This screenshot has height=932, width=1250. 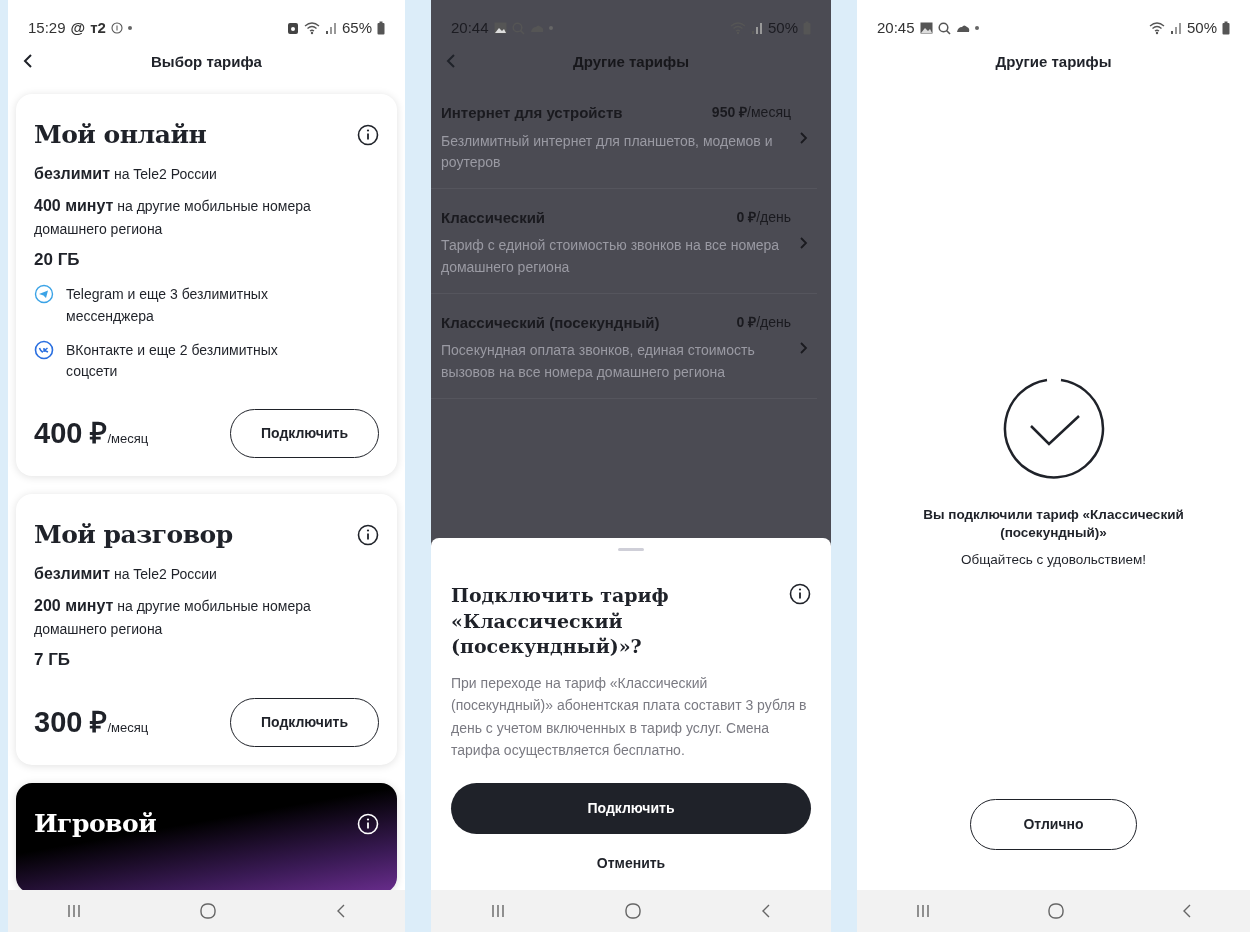 I want to click on data-volume: 7 ГБ, so click(x=53, y=659).